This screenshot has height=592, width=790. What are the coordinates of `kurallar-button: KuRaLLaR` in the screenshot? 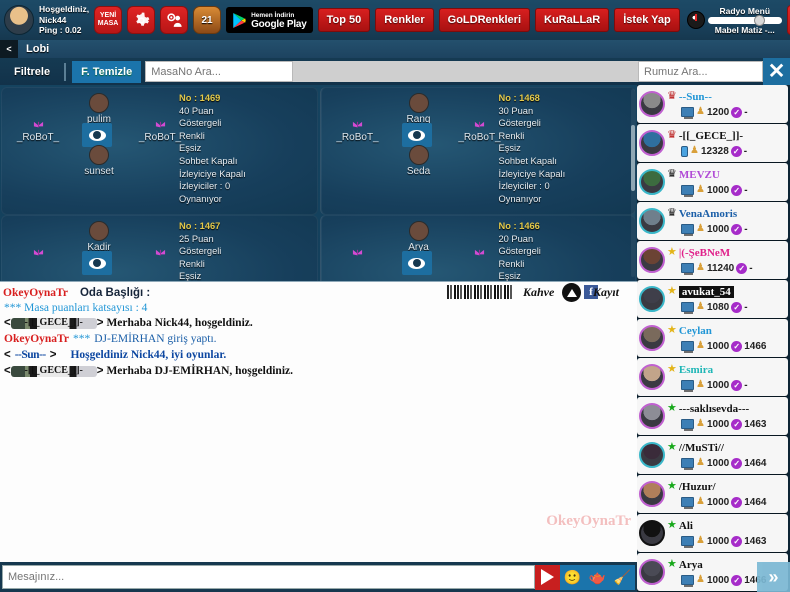 It's located at (572, 20).